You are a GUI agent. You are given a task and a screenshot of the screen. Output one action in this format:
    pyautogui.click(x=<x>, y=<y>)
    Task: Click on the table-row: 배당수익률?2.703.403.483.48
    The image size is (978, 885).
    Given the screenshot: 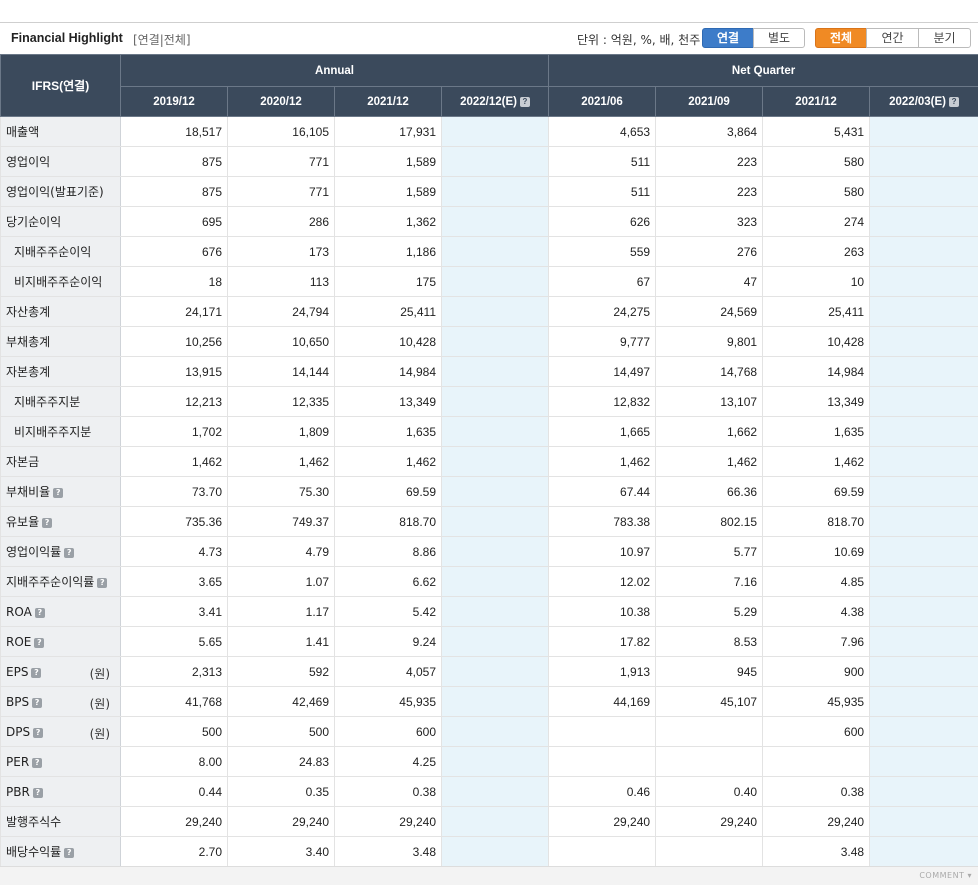 What is the action you would take?
    pyautogui.click(x=489, y=852)
    